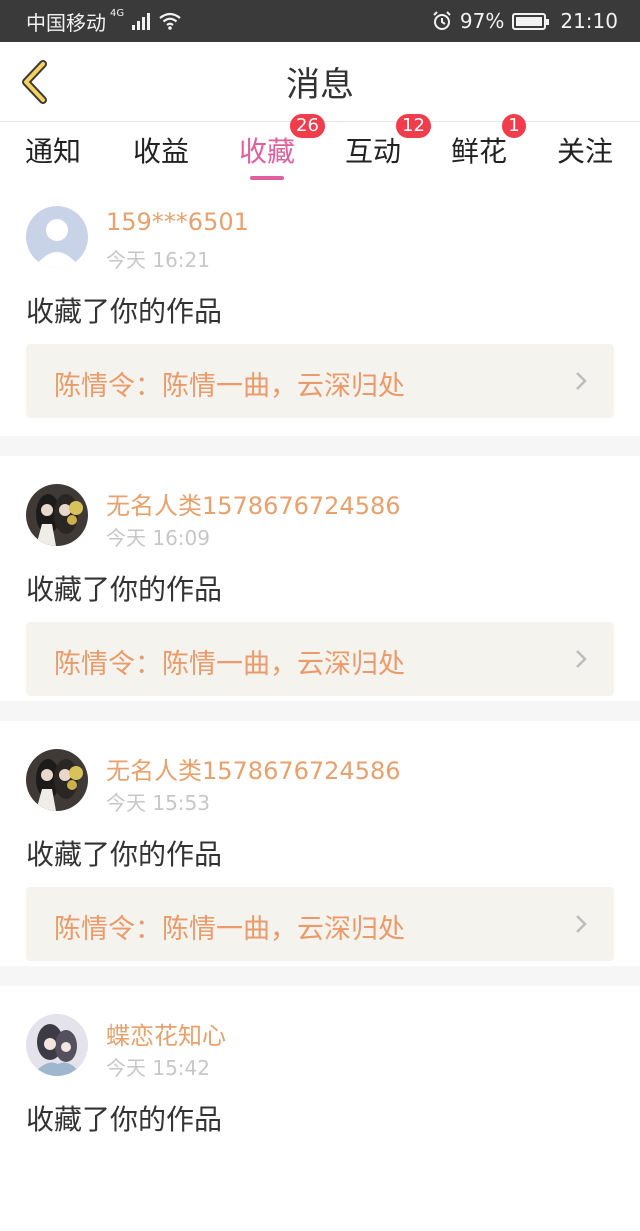  I want to click on page-title: 消息, so click(320, 85).